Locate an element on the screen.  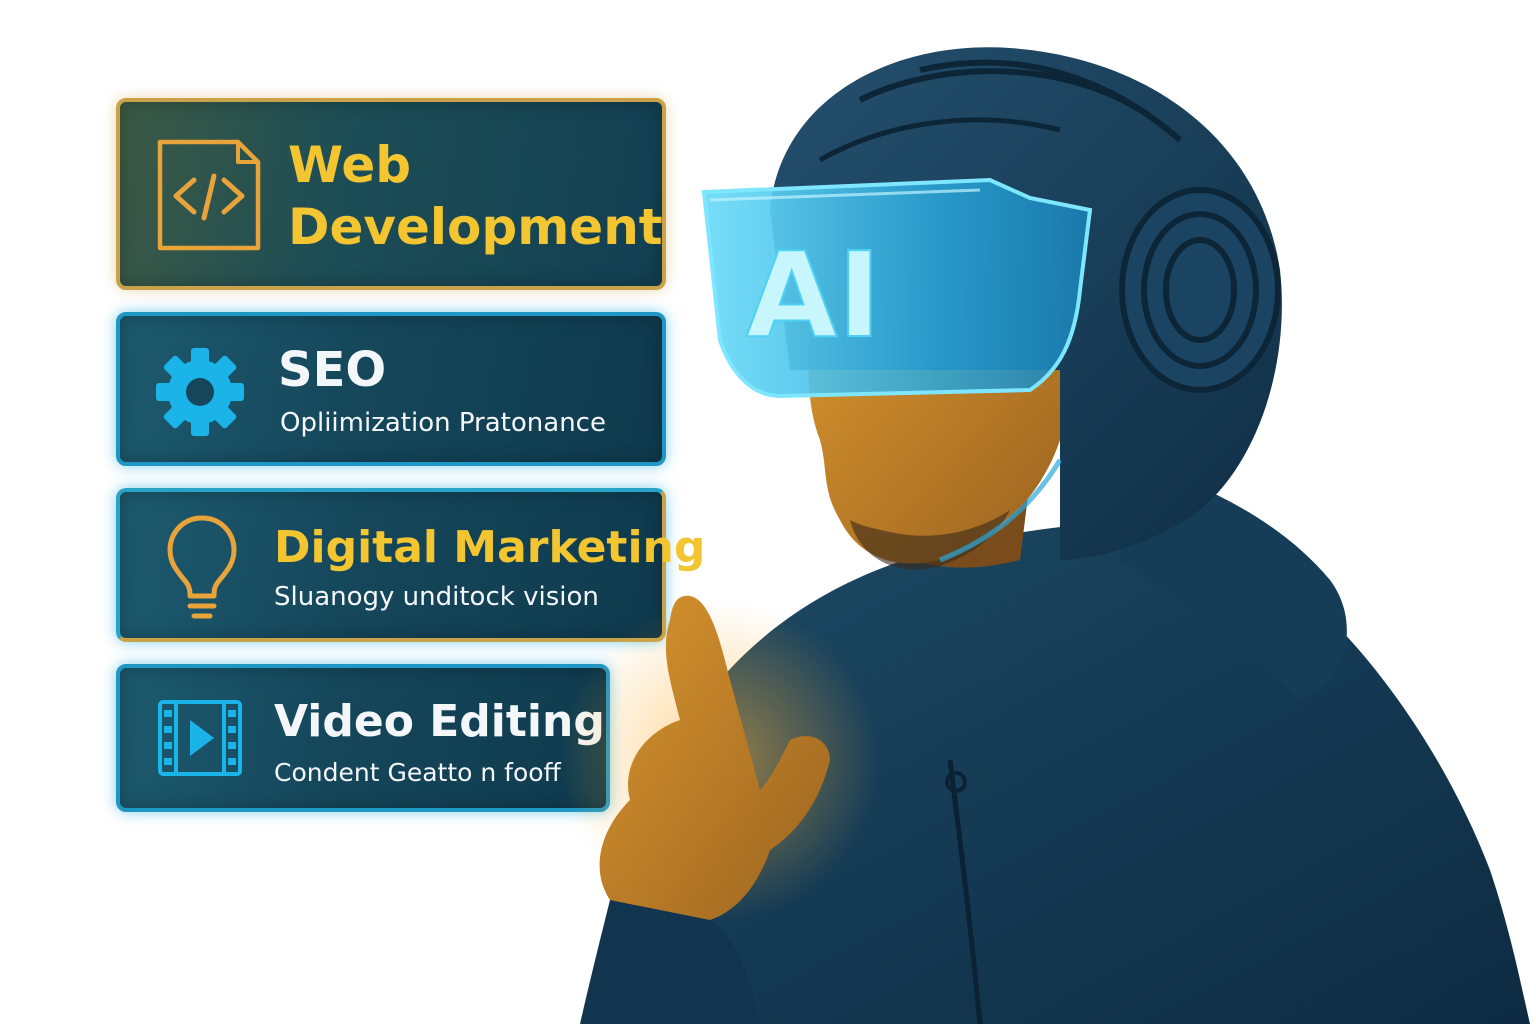
lightbulb-icon is located at coordinates (202, 569).